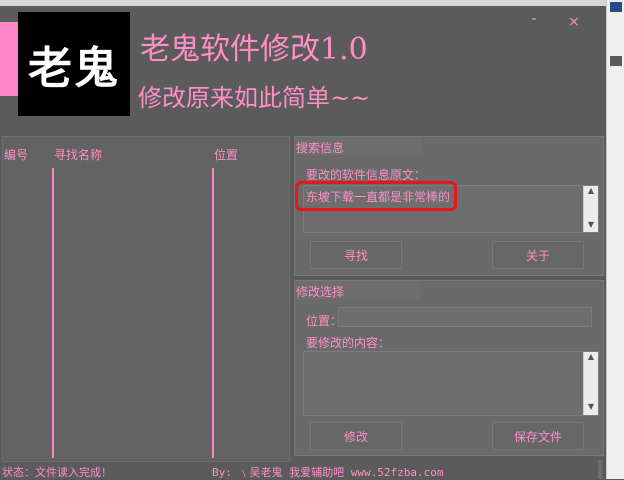 This screenshot has width=624, height=480. I want to click on position-label: 位置：, so click(324, 321).